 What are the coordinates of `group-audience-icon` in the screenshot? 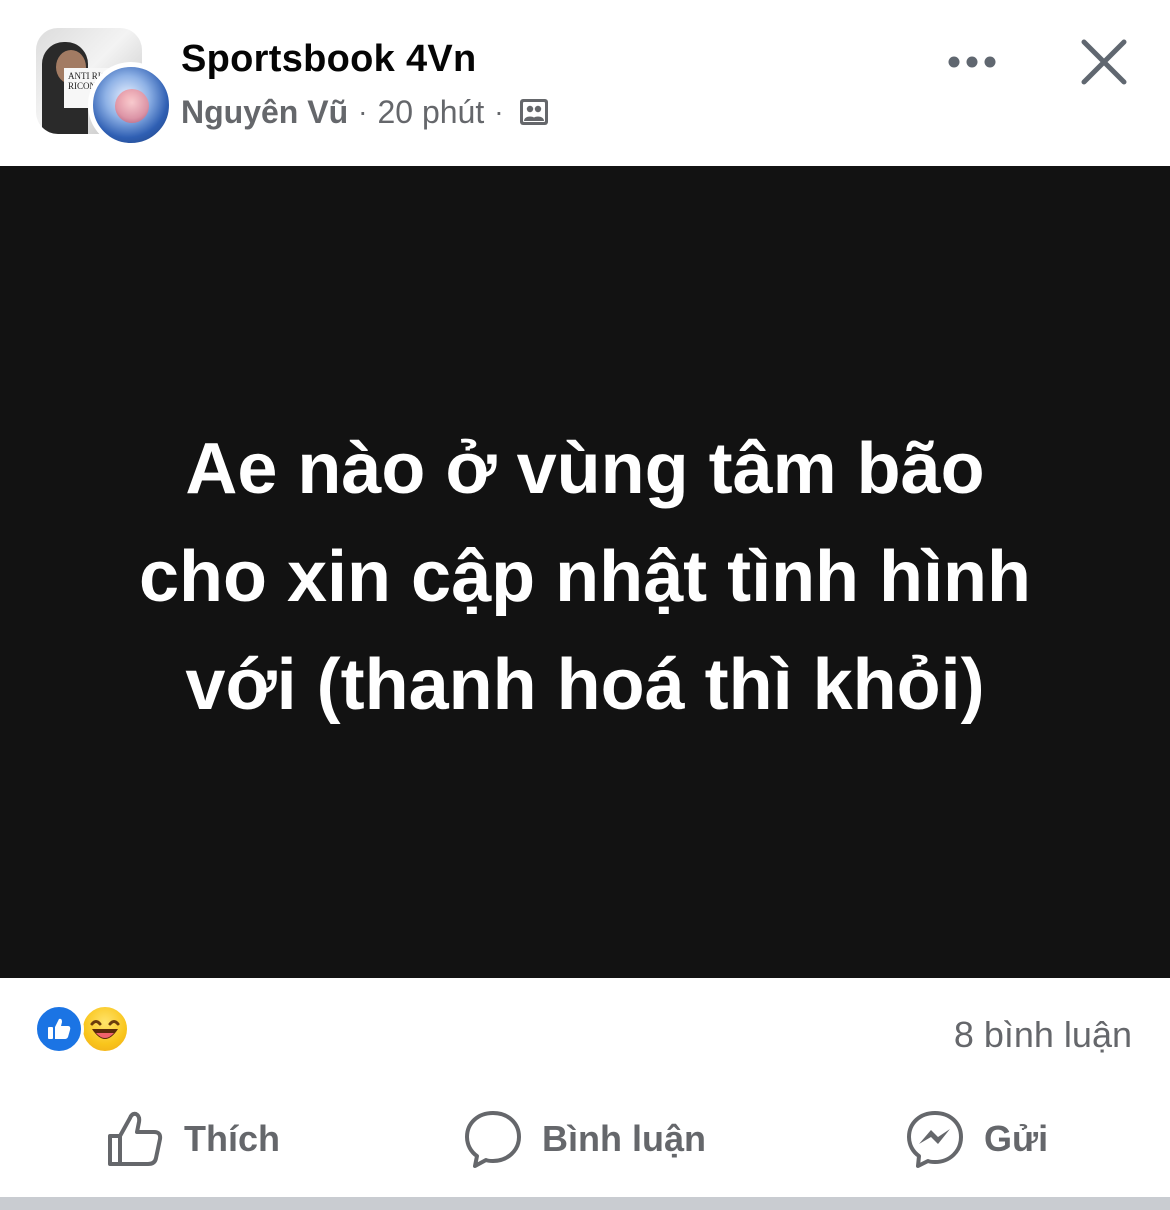 It's located at (533, 112).